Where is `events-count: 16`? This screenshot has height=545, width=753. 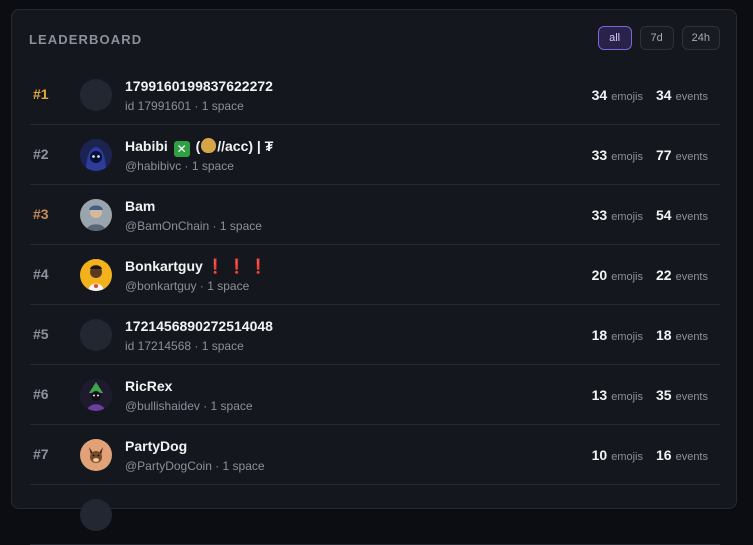 events-count: 16 is located at coordinates (664, 455).